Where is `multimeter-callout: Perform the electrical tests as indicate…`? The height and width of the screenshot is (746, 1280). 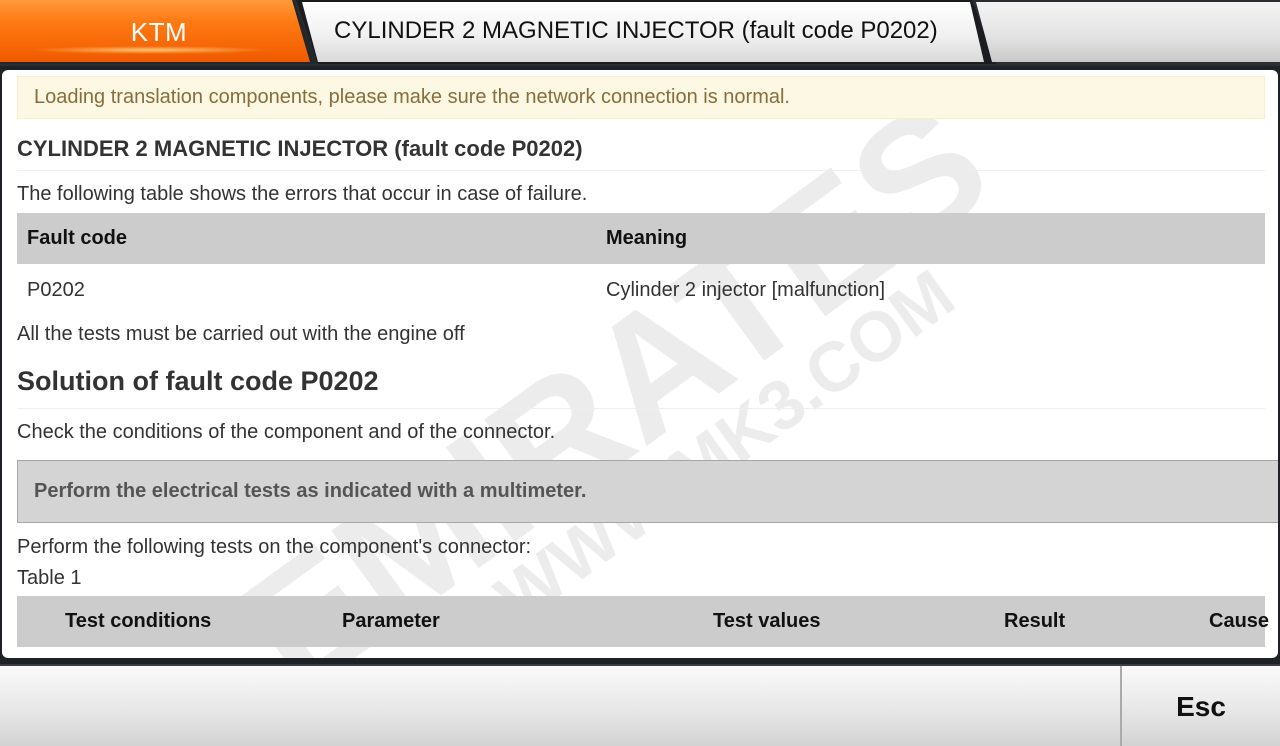
multimeter-callout: Perform the electrical tests as indicate… is located at coordinates (647, 491).